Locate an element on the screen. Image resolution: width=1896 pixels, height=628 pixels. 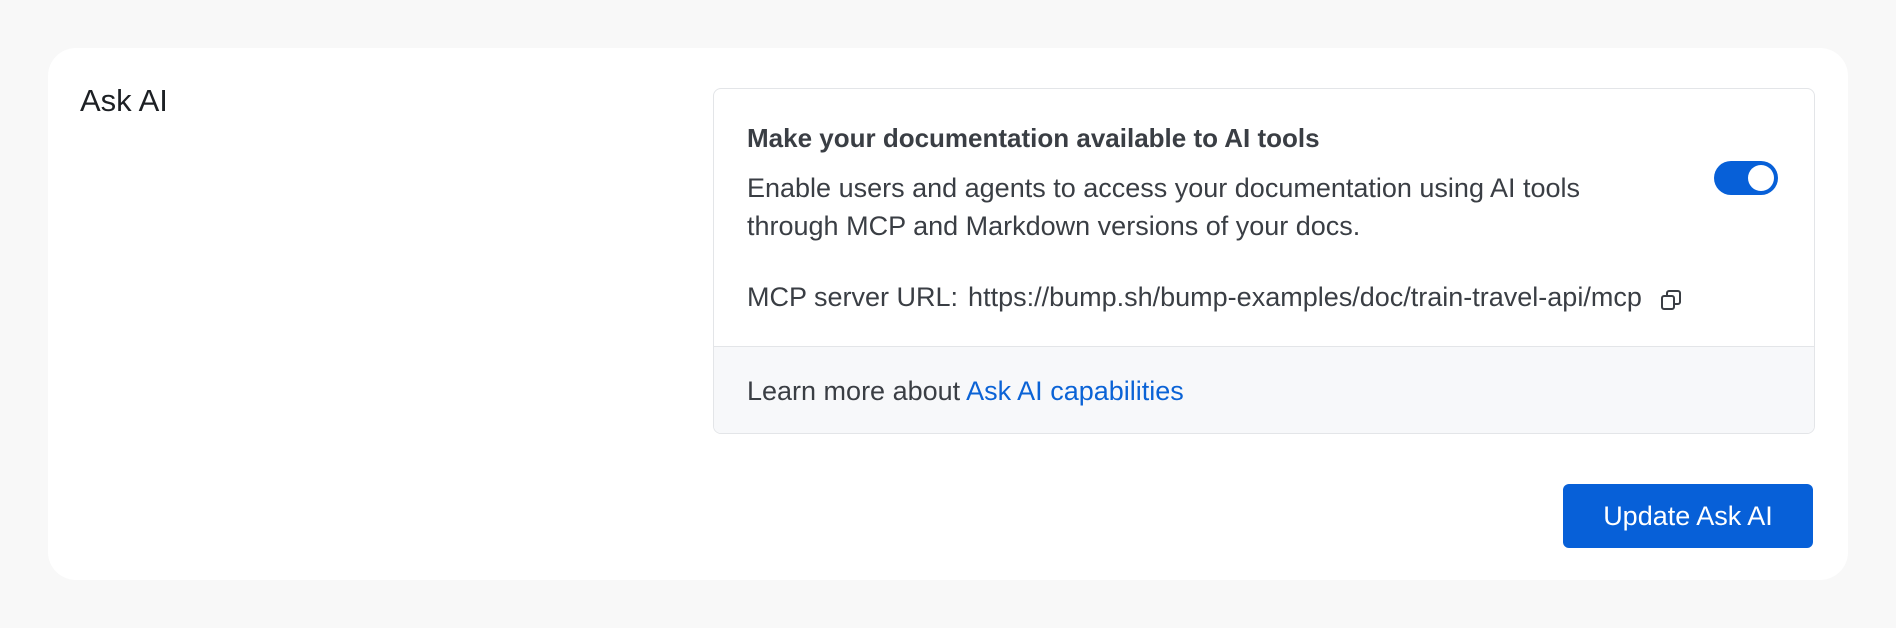
section-title: Ask AI is located at coordinates (124, 100).